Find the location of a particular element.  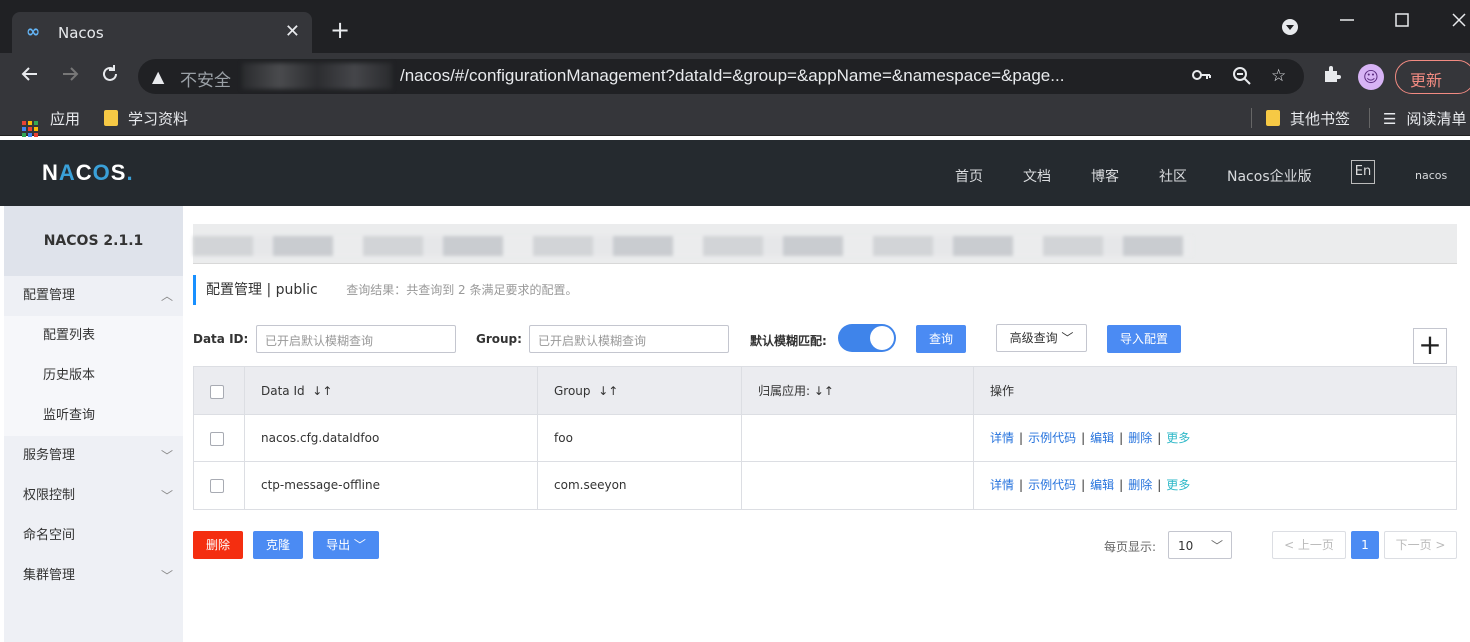

language-toggle: En is located at coordinates (1363, 172).